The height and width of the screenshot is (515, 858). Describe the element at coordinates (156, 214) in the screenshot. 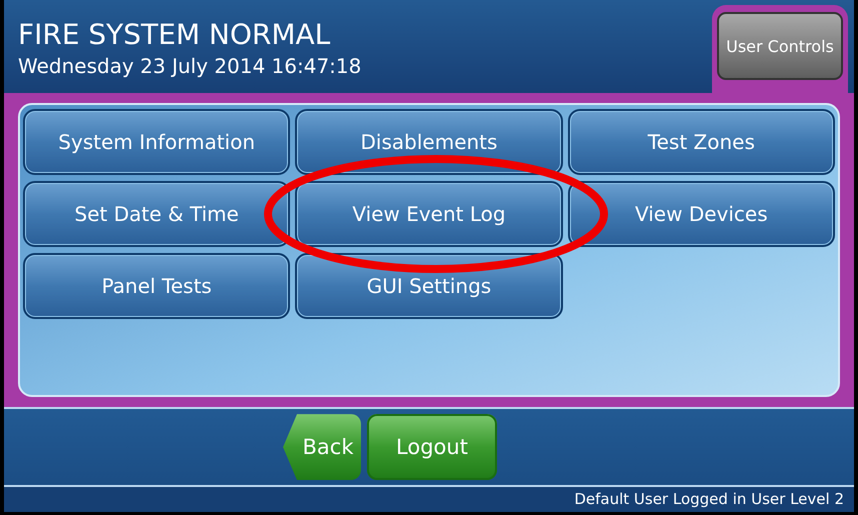

I see `menu-button: Set Date & Time` at that location.